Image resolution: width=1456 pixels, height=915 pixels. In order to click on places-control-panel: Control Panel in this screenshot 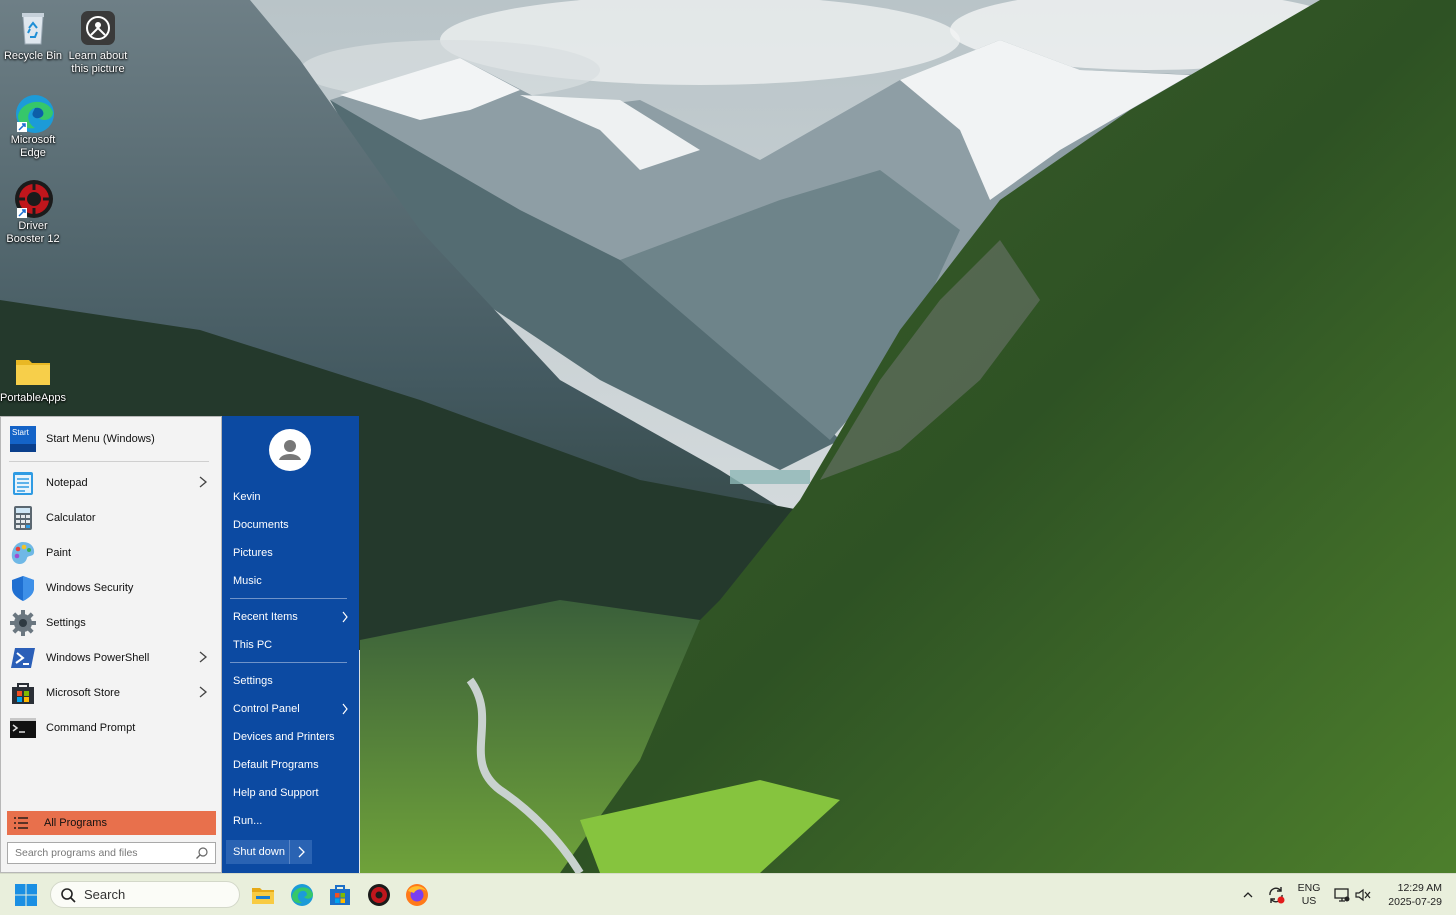, I will do `click(291, 709)`.